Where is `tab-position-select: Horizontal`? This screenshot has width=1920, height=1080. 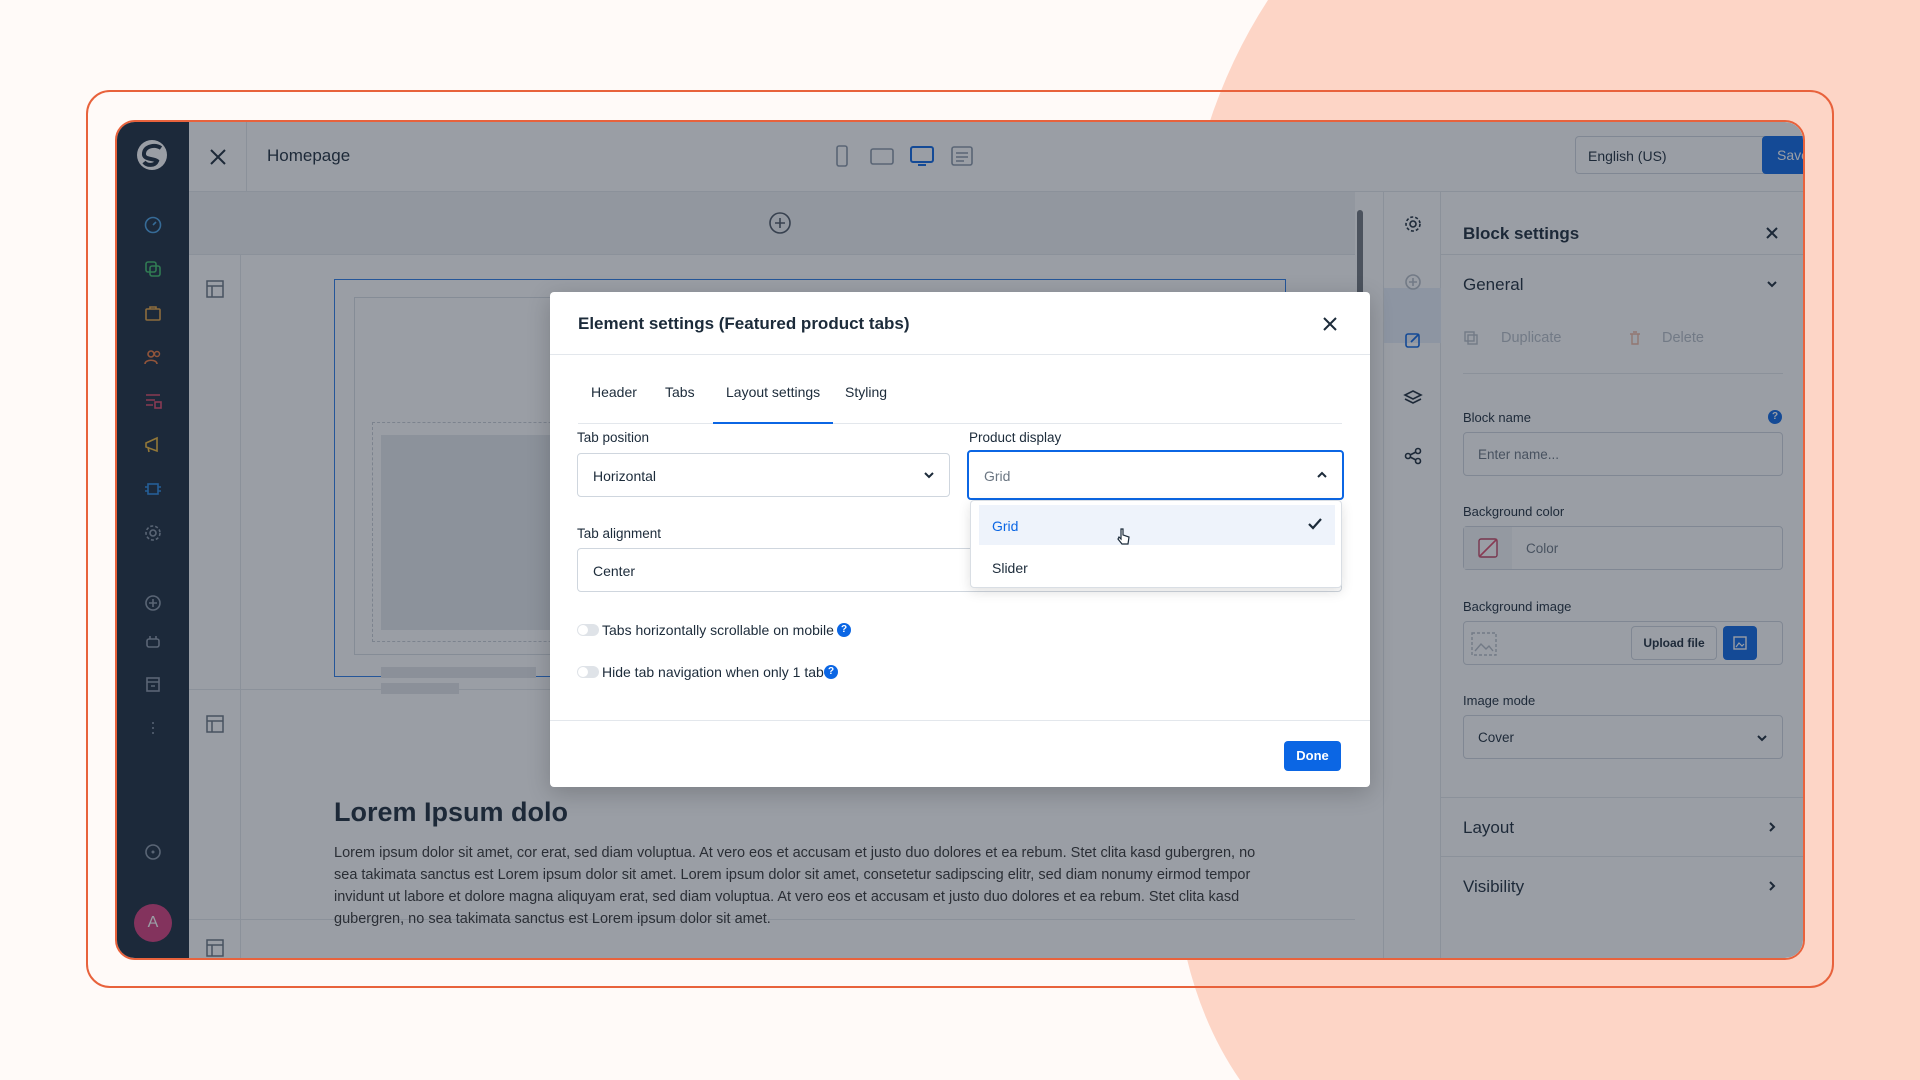
tab-position-select: Horizontal is located at coordinates (763, 475).